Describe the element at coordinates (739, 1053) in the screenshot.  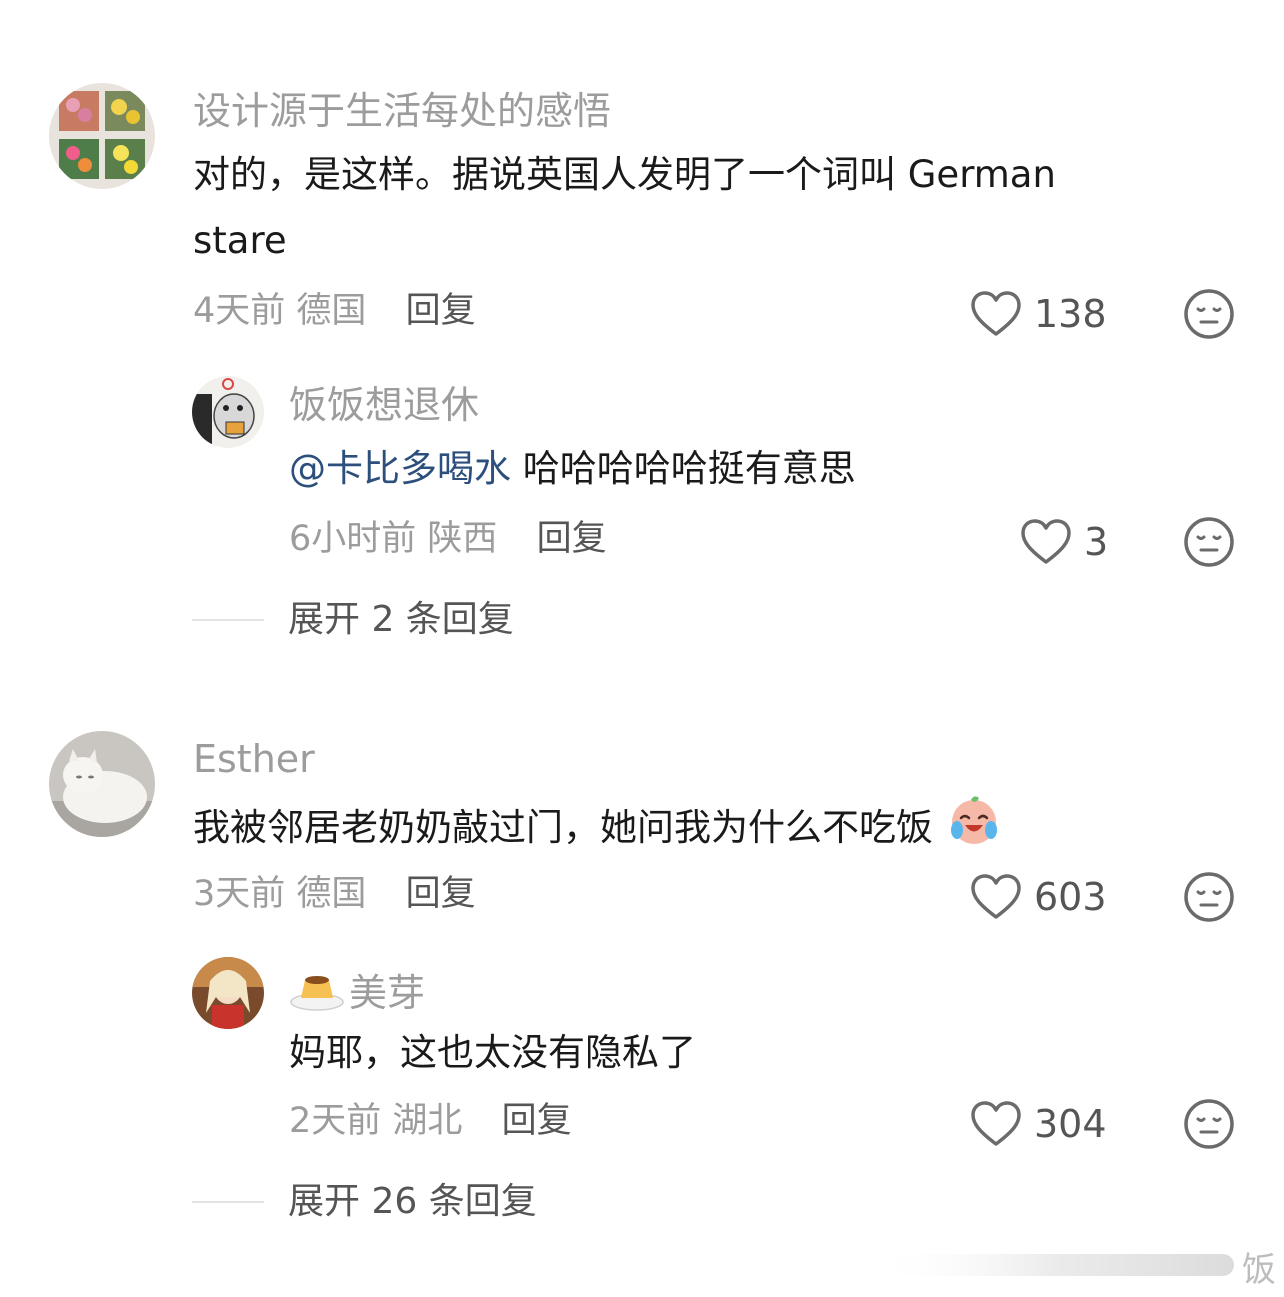
I see `reply-text: 妈耶，这也太没有隐私了` at that location.